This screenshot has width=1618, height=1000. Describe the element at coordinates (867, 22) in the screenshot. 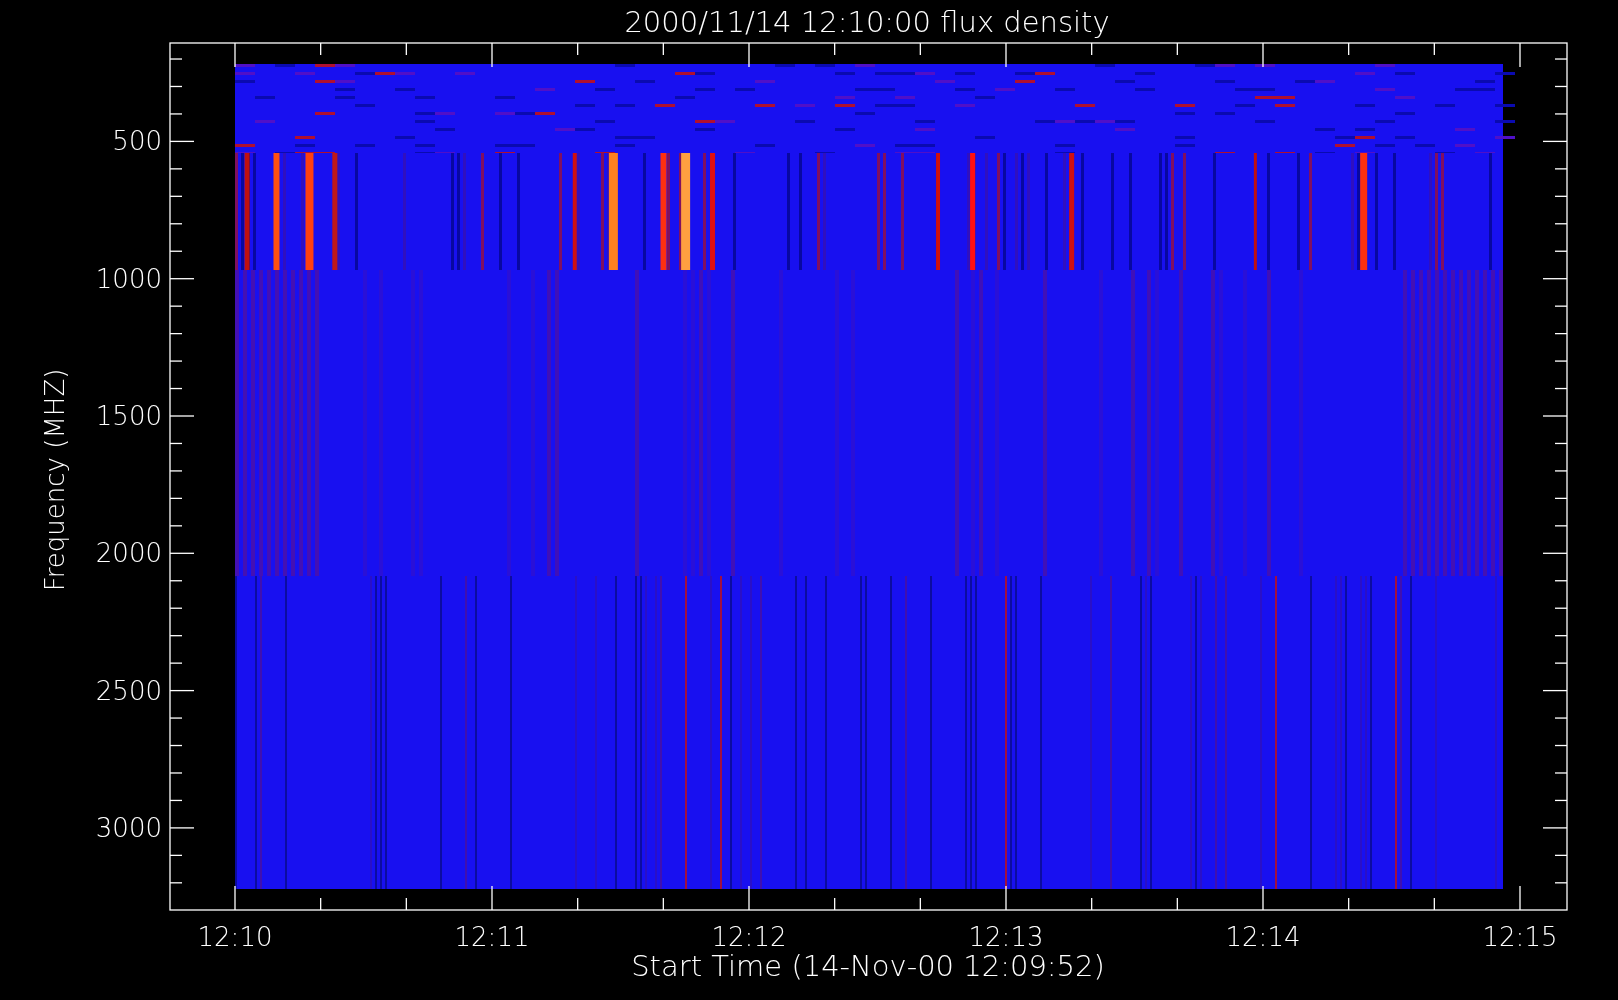

I see `plot-title: 2000/11/14 12:10:00 flux density` at that location.